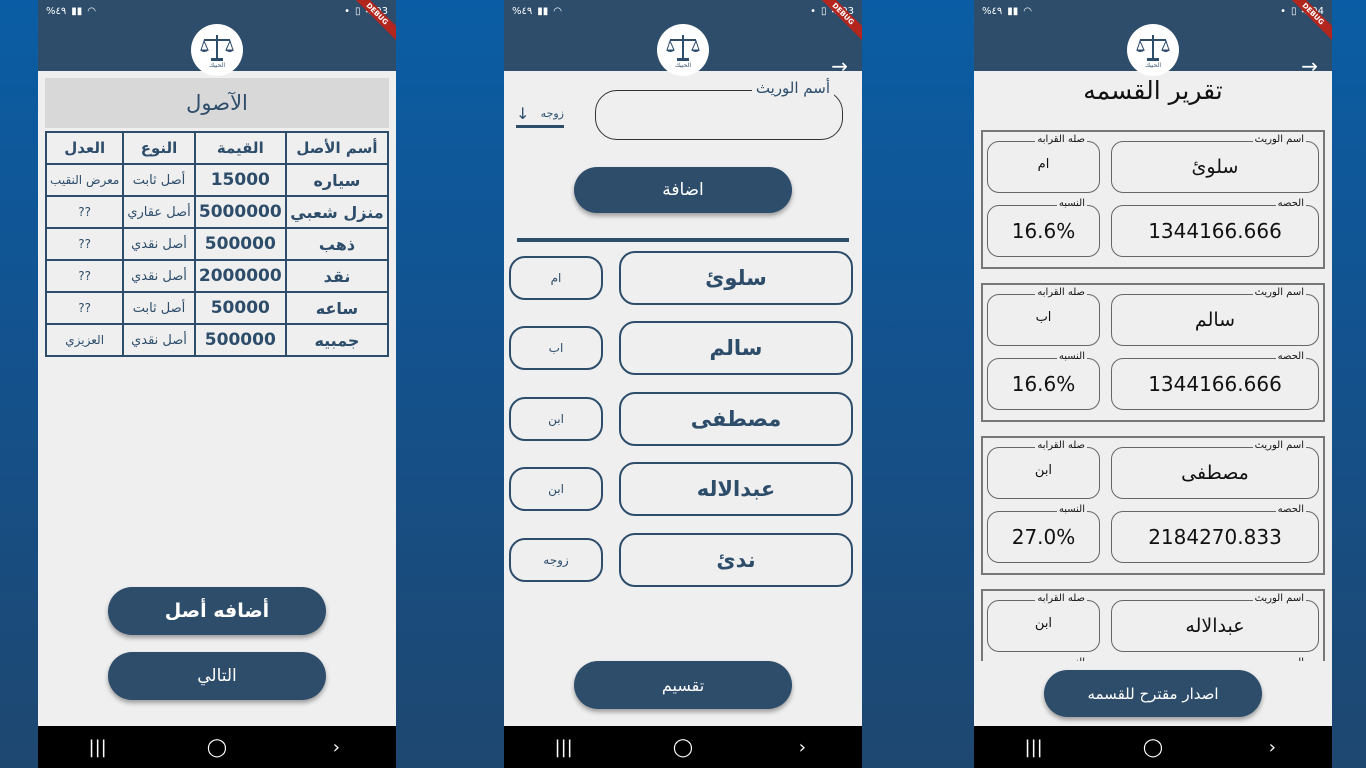  I want to click on heir-name-pill: سالم, so click(736, 348).